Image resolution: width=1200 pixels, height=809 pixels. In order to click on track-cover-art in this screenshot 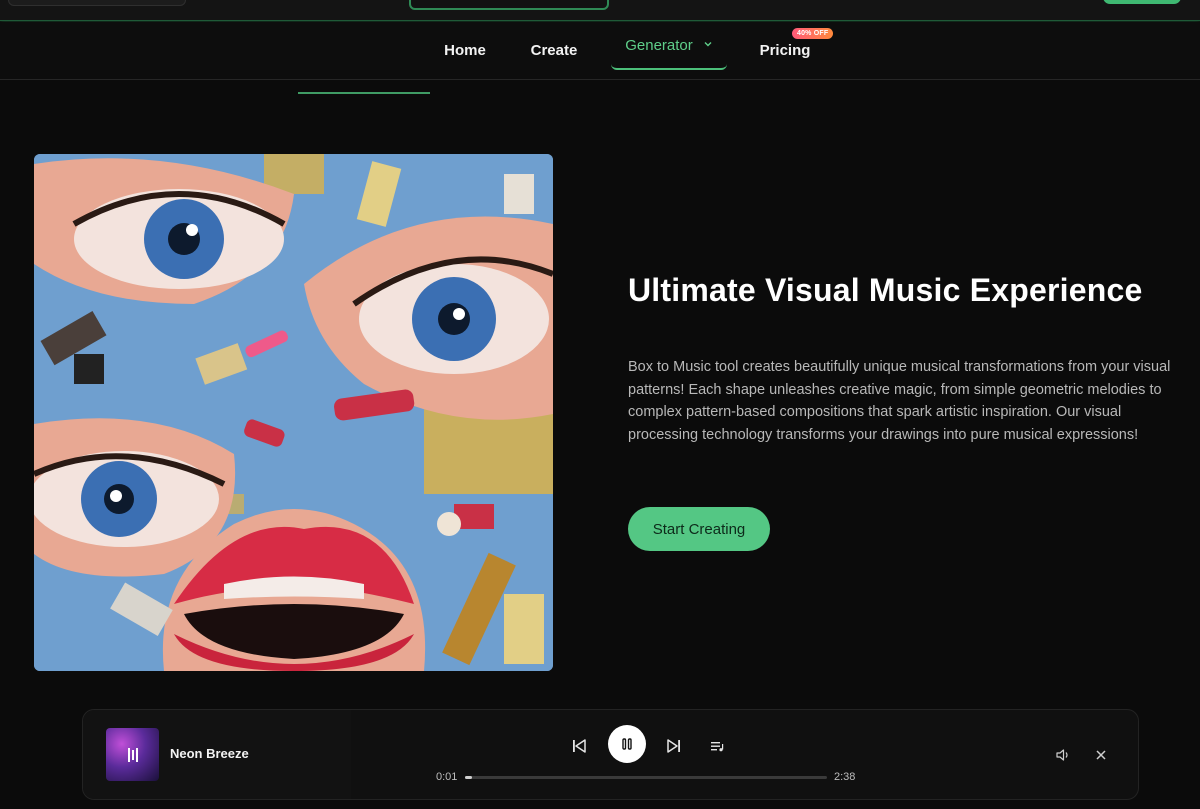, I will do `click(132, 754)`.